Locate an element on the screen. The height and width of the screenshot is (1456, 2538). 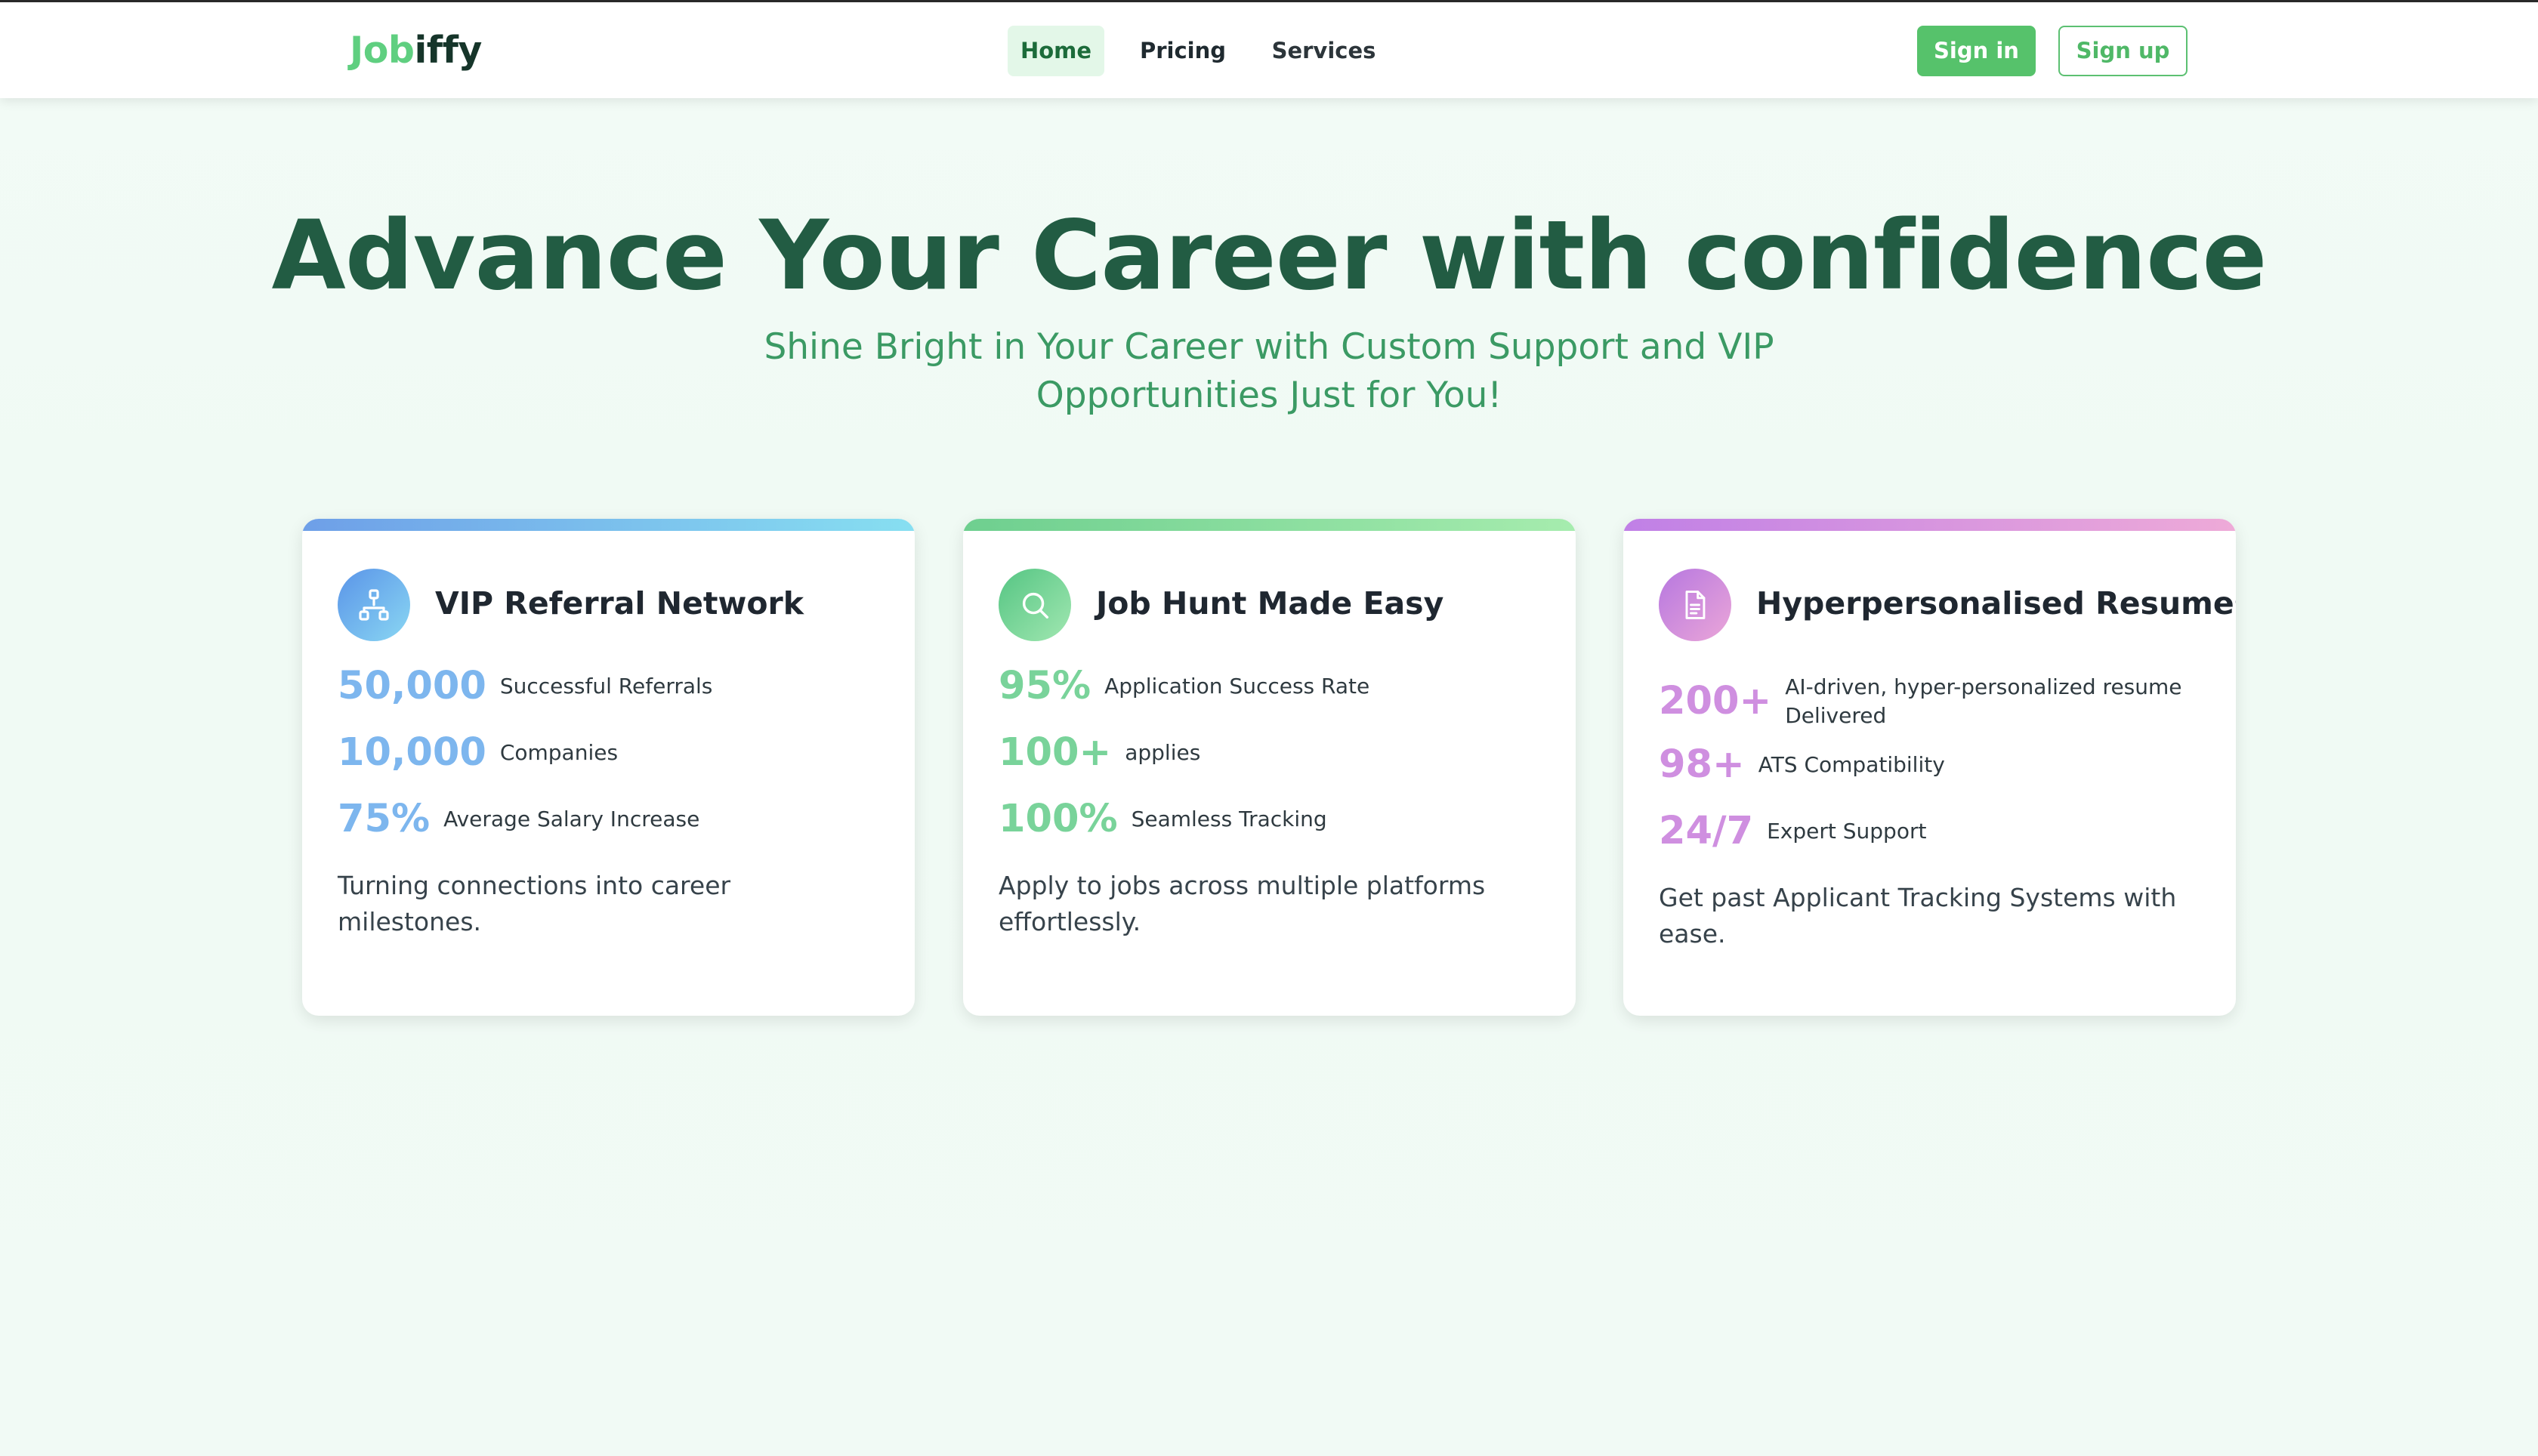
logo-text-job: Job is located at coordinates (382, 50).